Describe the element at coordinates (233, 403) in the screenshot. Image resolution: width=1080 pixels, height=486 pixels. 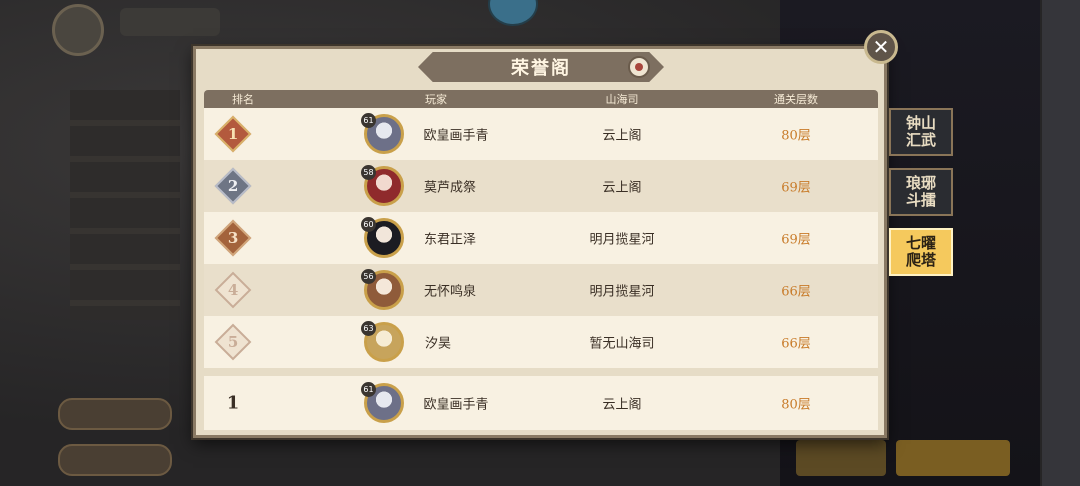
I see `my-rank: 1` at that location.